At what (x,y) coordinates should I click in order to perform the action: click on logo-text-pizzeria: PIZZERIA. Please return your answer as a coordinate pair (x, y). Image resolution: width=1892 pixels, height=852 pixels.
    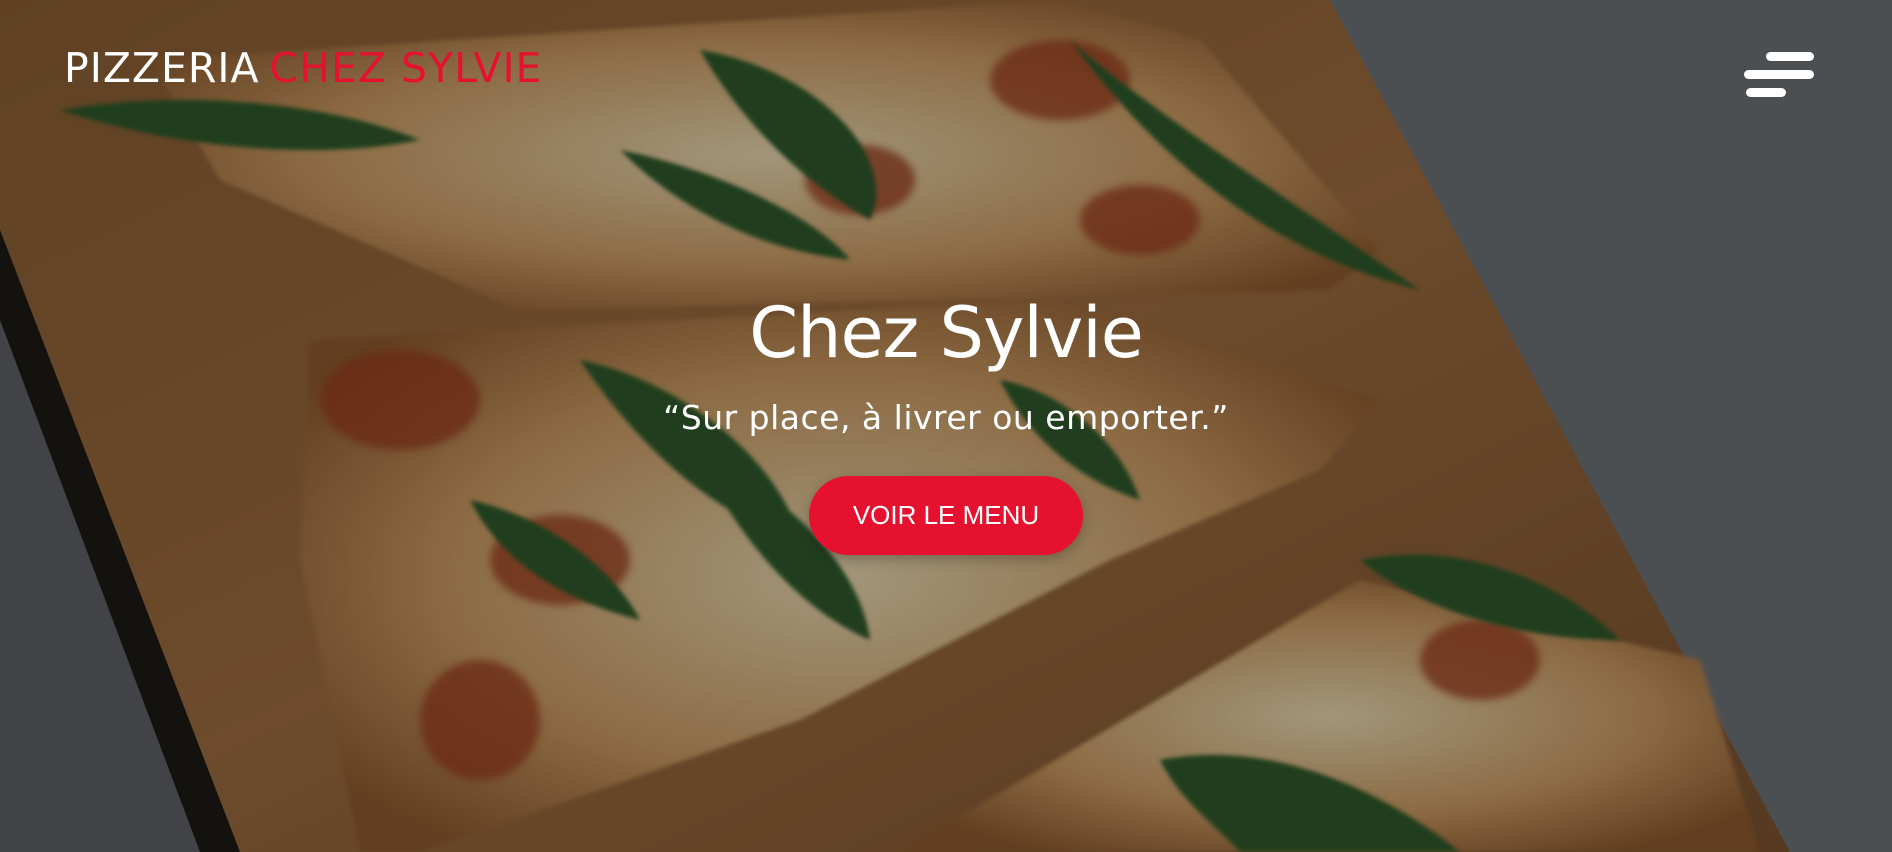
    Looking at the image, I should click on (162, 68).